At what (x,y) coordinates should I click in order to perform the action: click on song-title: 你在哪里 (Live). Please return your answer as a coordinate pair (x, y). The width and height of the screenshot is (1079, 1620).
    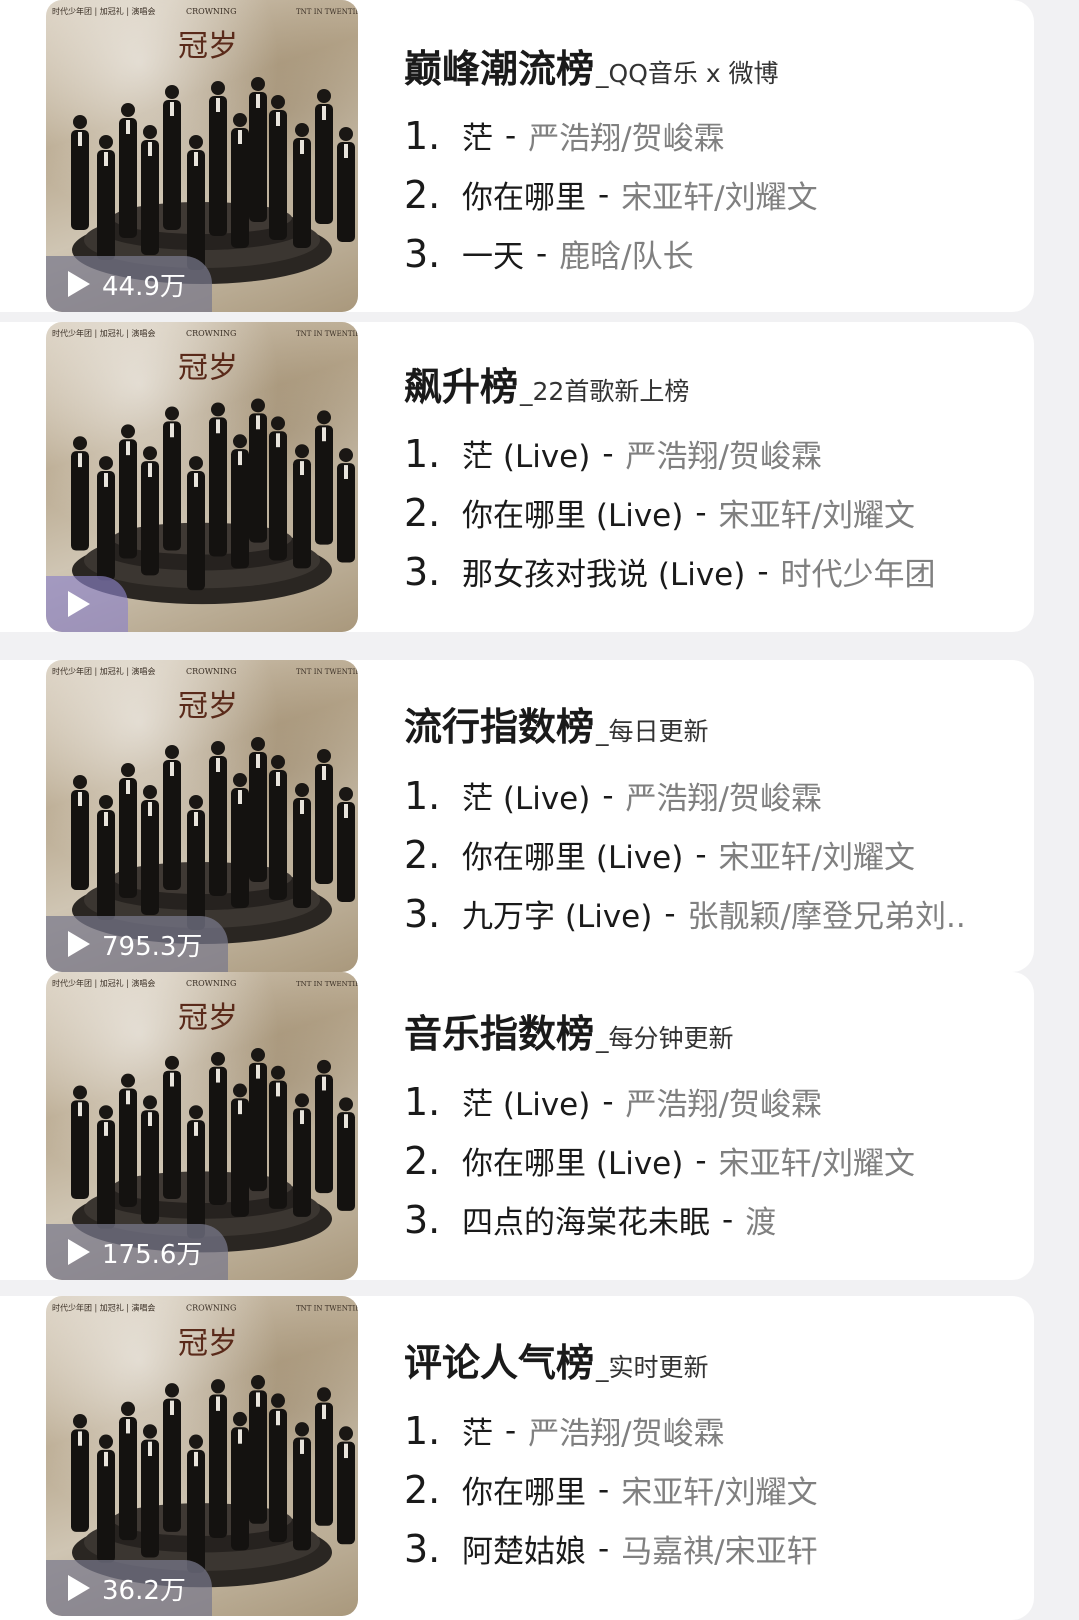
    Looking at the image, I should click on (573, 1164).